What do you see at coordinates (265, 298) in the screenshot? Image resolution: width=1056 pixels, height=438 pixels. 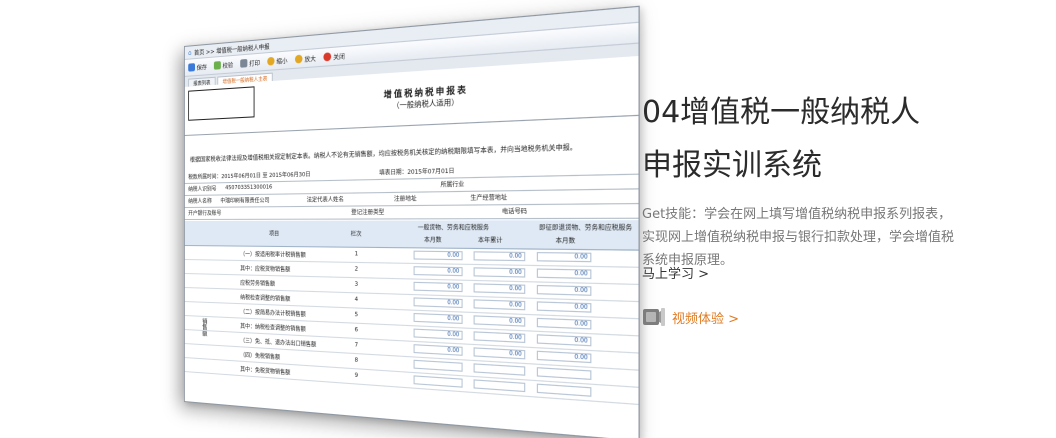 I see `row-item: 纳税检查调整的销售额` at bounding box center [265, 298].